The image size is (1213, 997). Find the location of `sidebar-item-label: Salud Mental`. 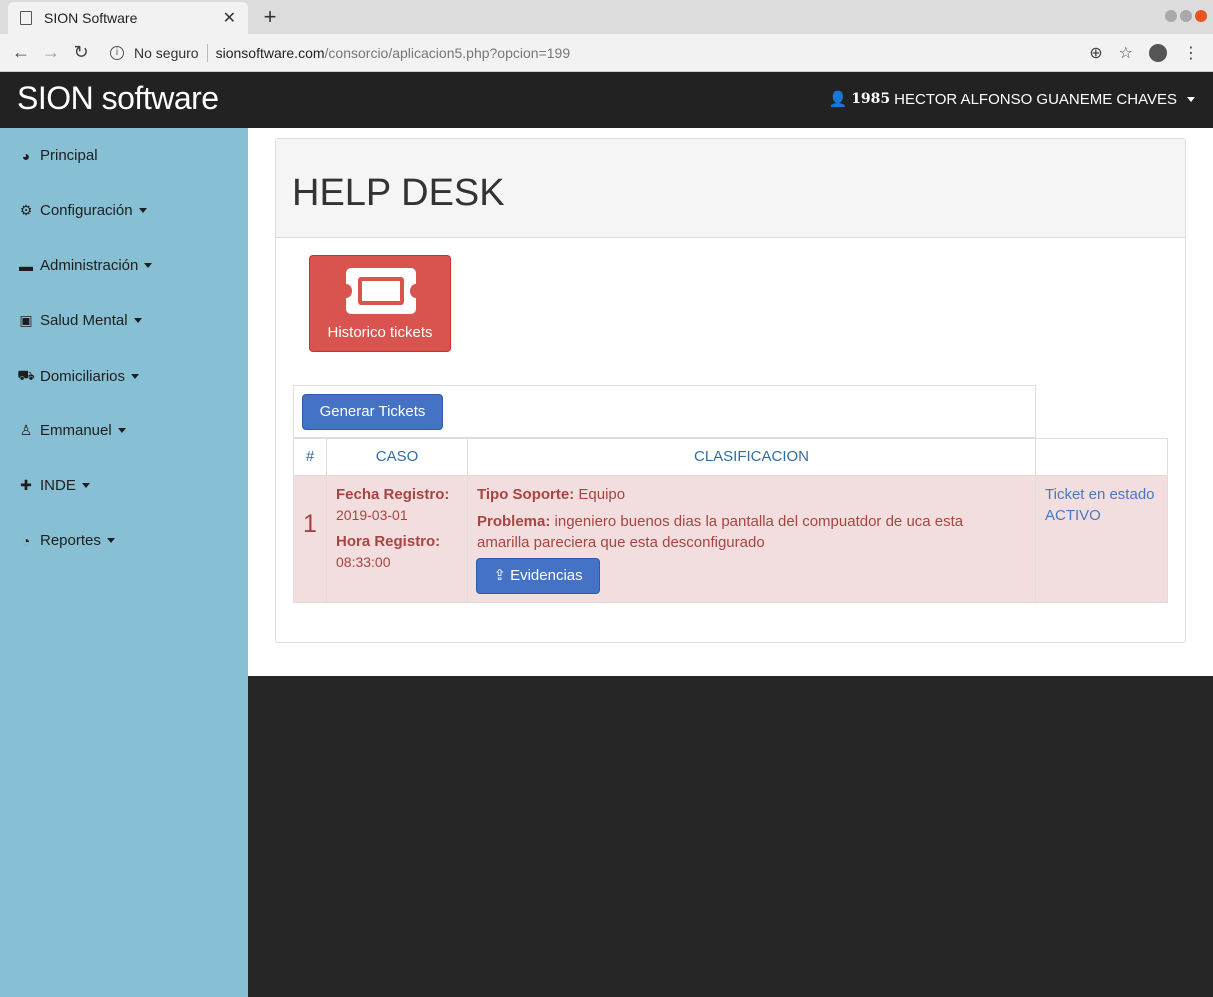

sidebar-item-label: Salud Mental is located at coordinates (84, 320).